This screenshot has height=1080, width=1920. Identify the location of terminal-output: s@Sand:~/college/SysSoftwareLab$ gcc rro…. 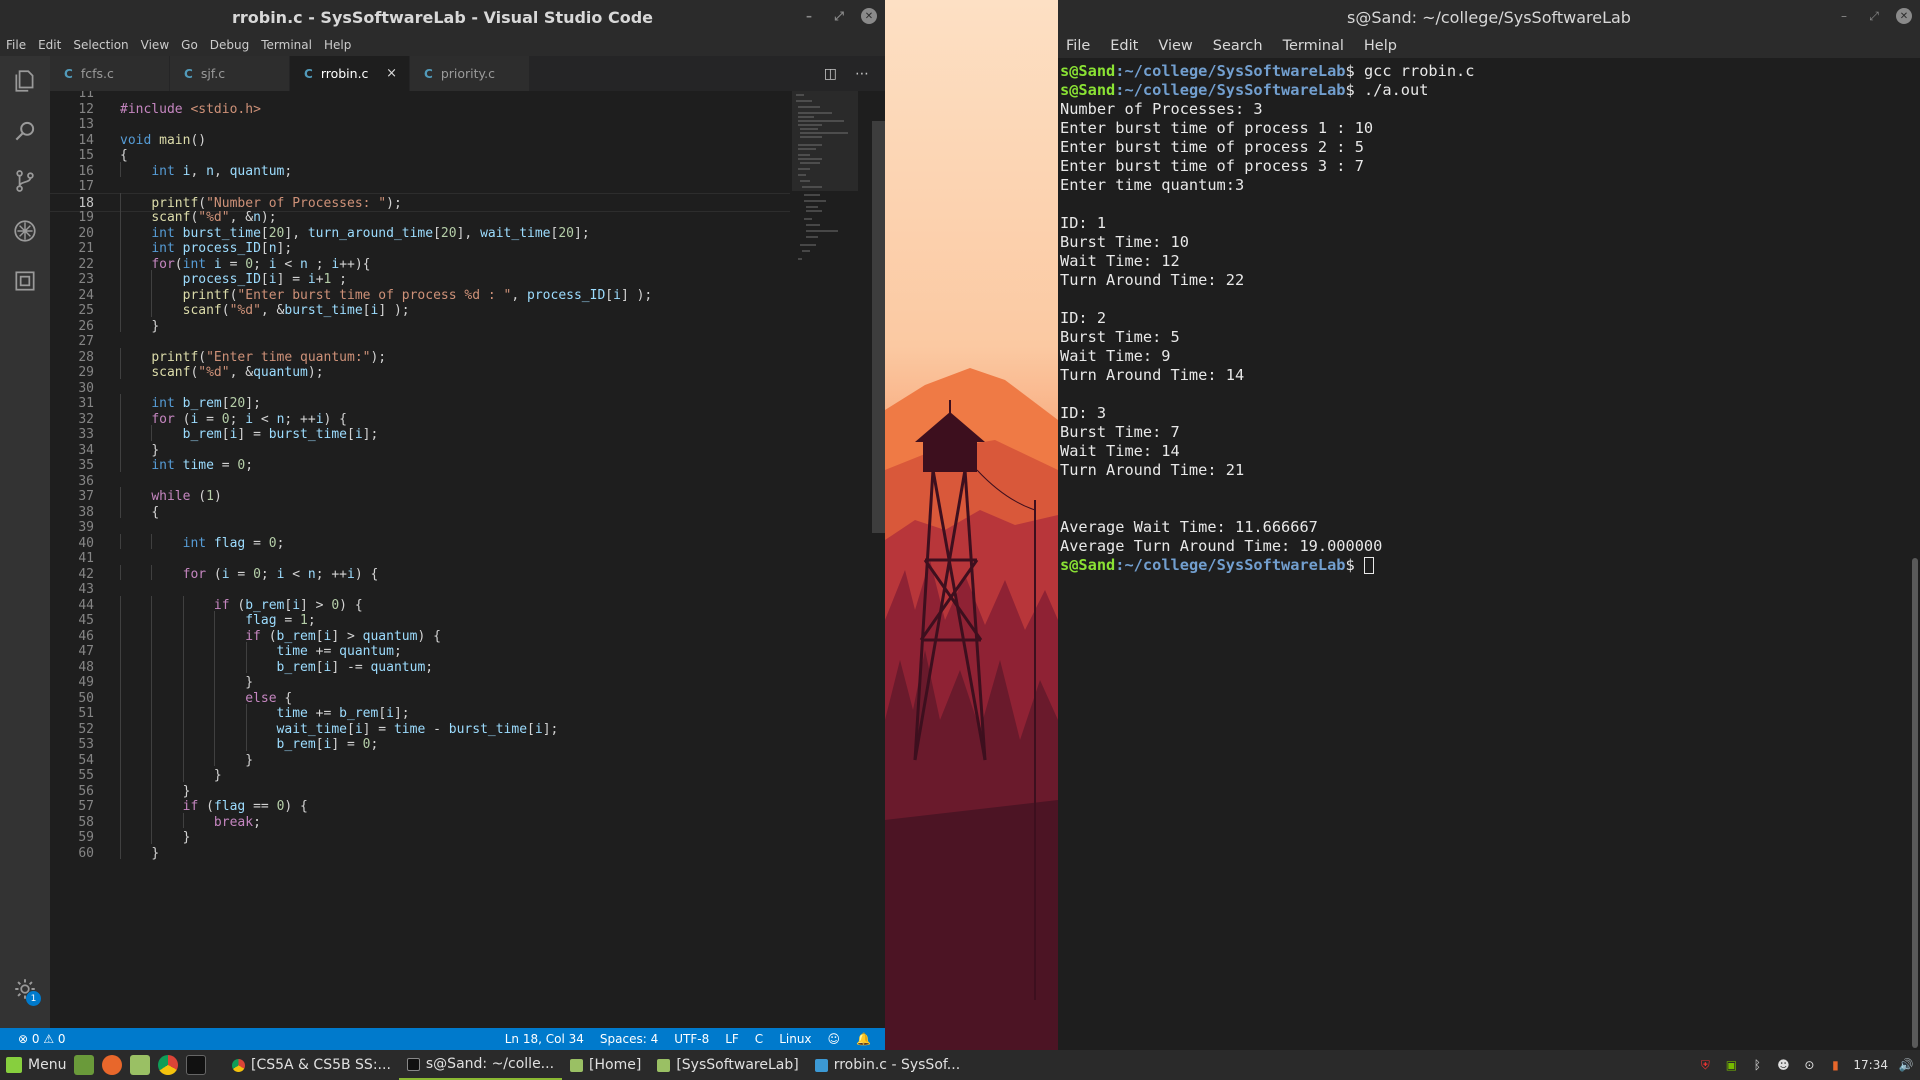
(1267, 318).